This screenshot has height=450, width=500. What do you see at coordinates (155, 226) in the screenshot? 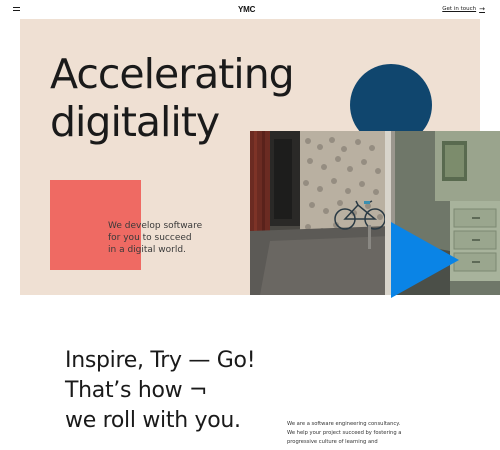
I see `tagline-line: We develop software` at bounding box center [155, 226].